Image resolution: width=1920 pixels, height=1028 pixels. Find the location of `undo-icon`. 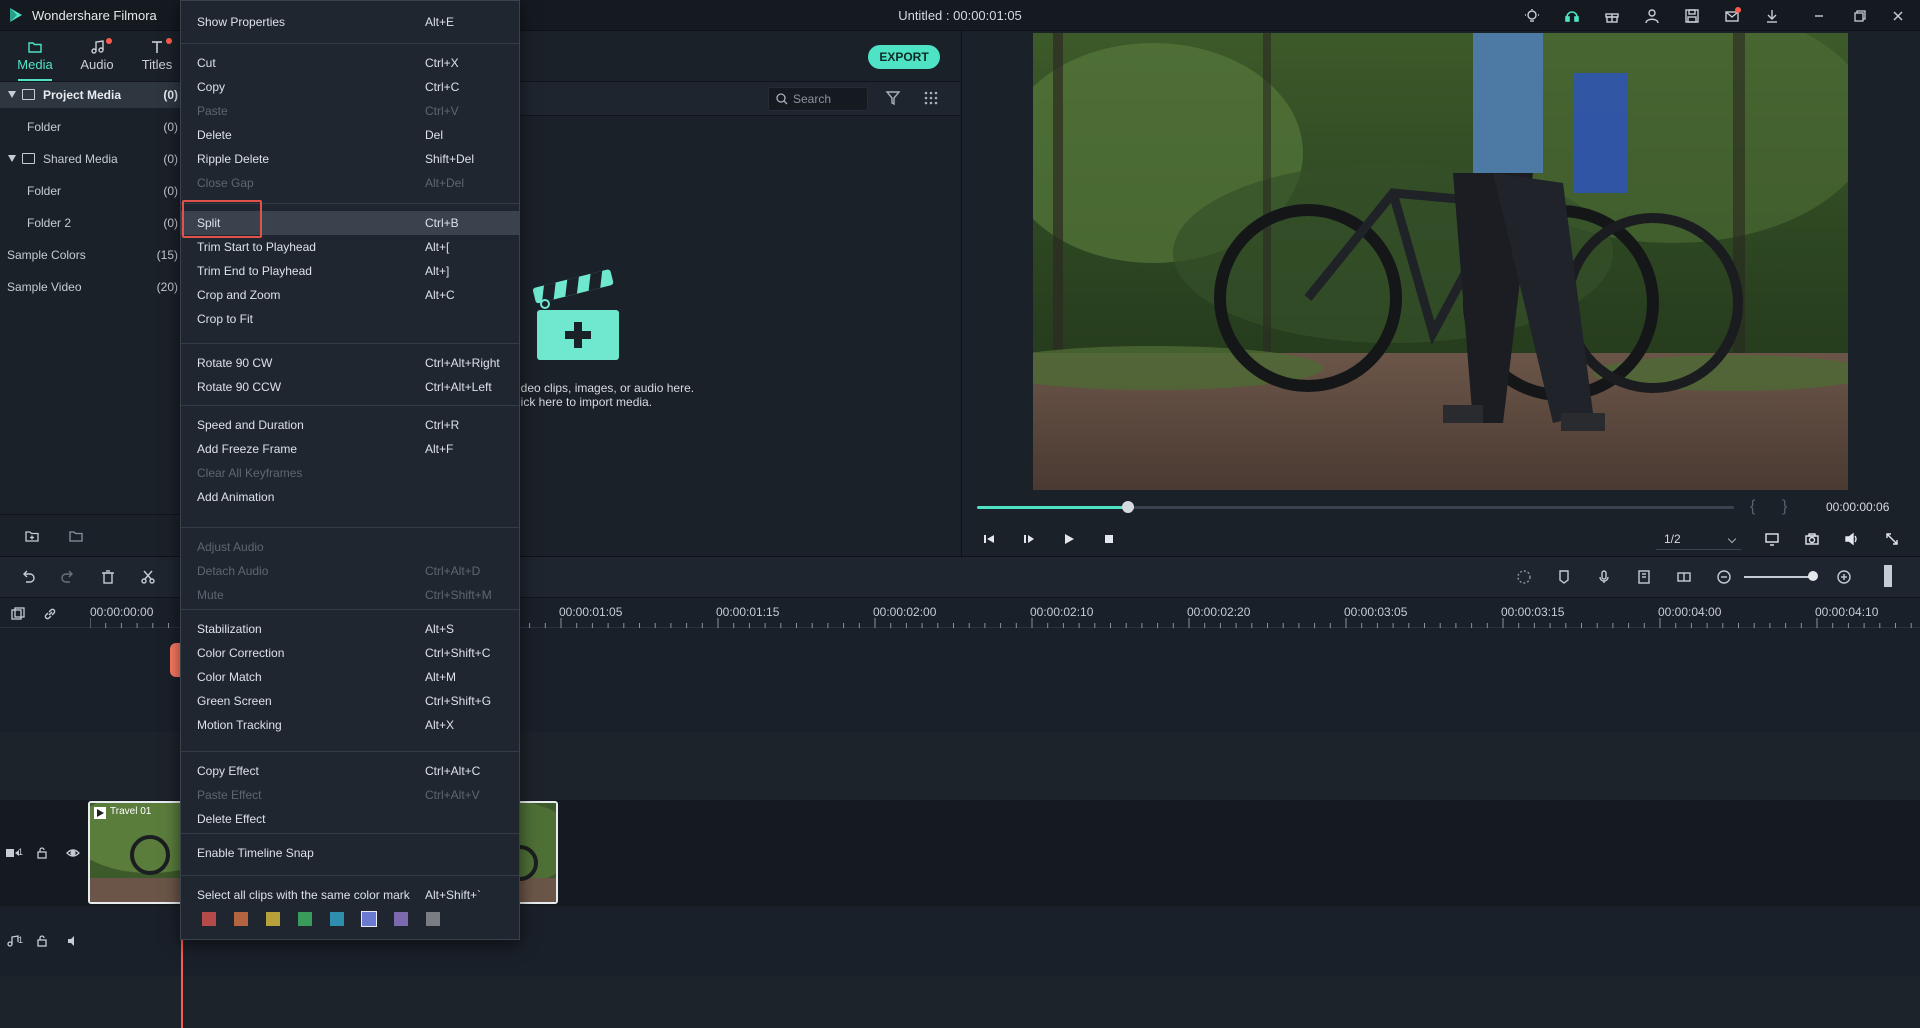

undo-icon is located at coordinates (29, 576).